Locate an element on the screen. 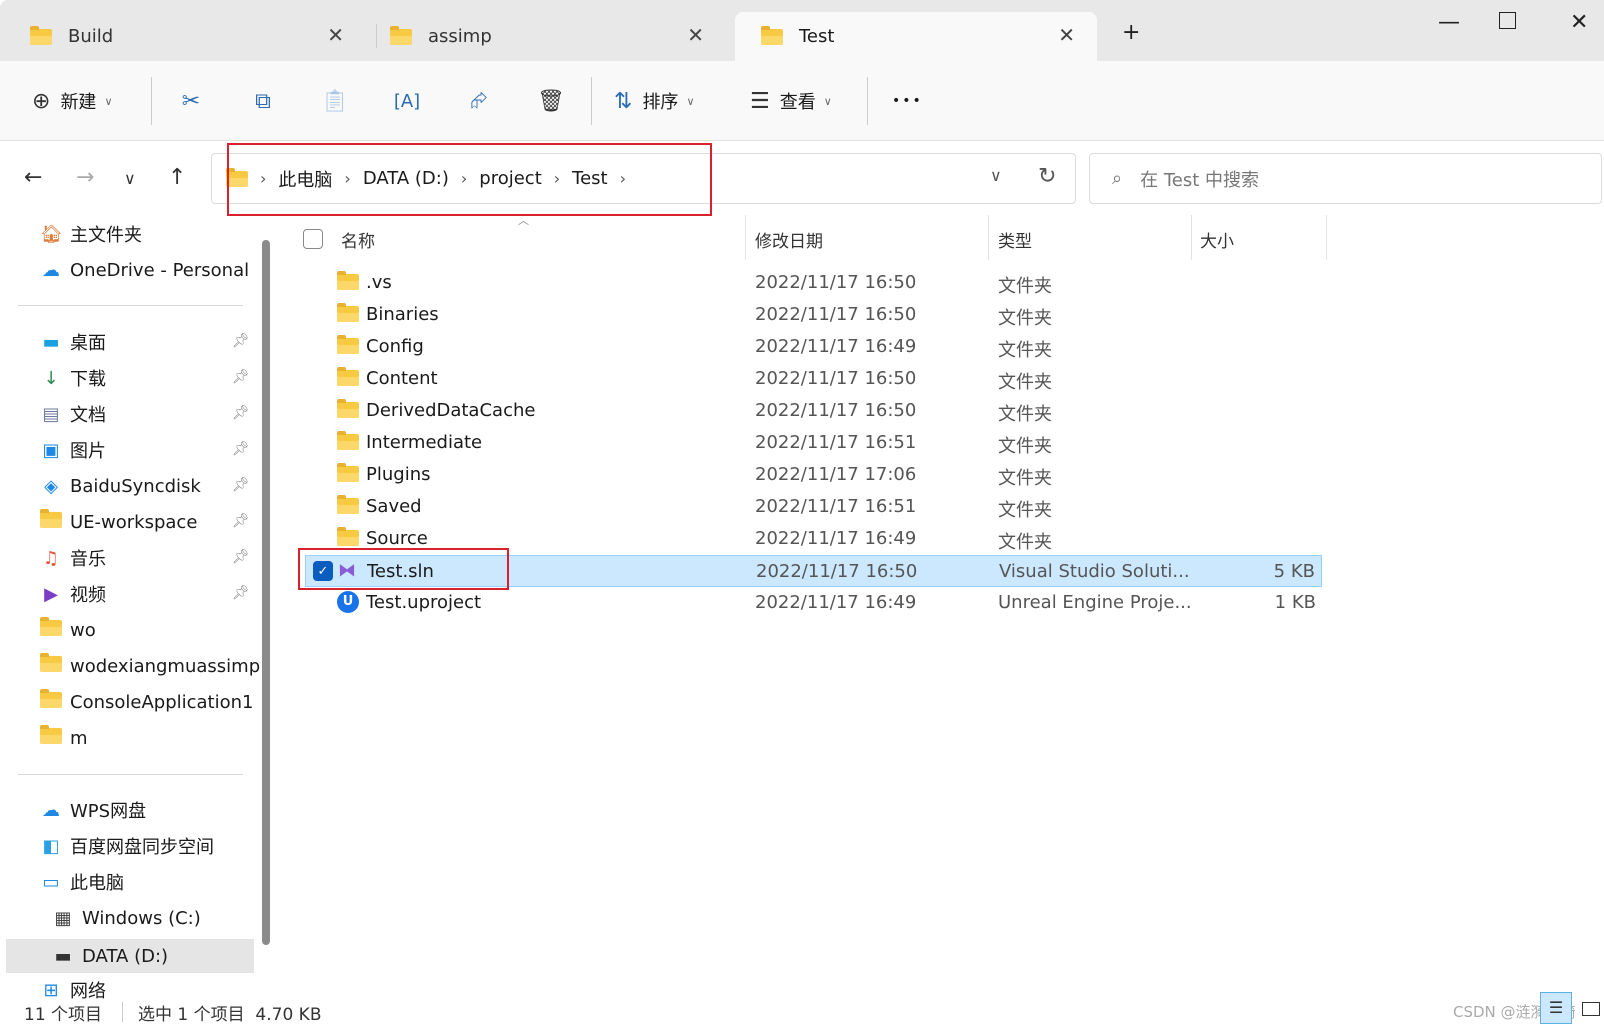 This screenshot has width=1604, height=1030. sidebar-item-label: UE-workspace is located at coordinates (134, 522).